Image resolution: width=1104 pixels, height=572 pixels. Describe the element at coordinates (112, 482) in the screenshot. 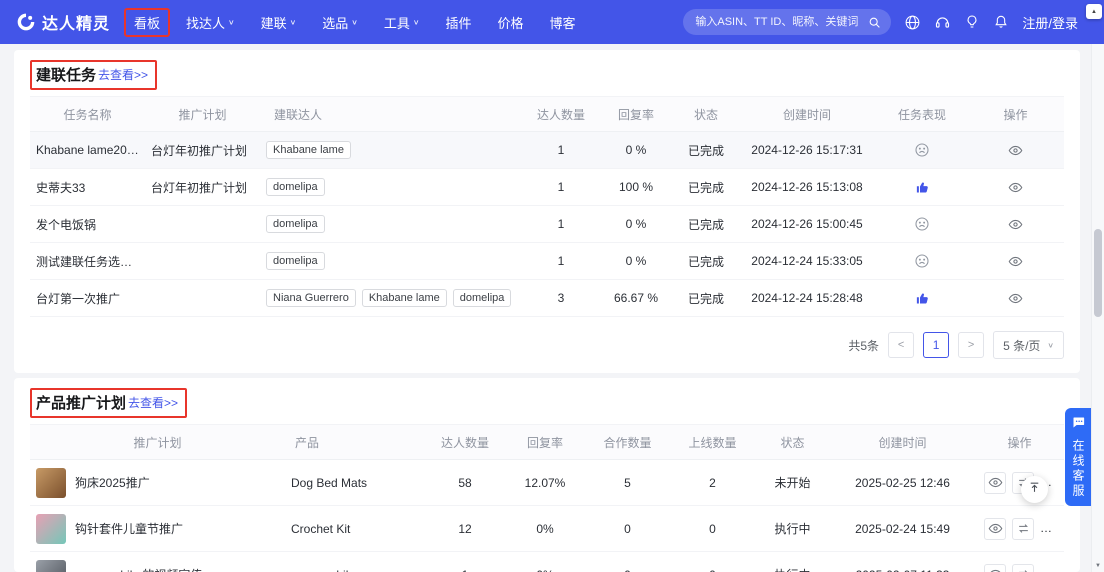

I see `plan-name: 狗床2025推广` at that location.